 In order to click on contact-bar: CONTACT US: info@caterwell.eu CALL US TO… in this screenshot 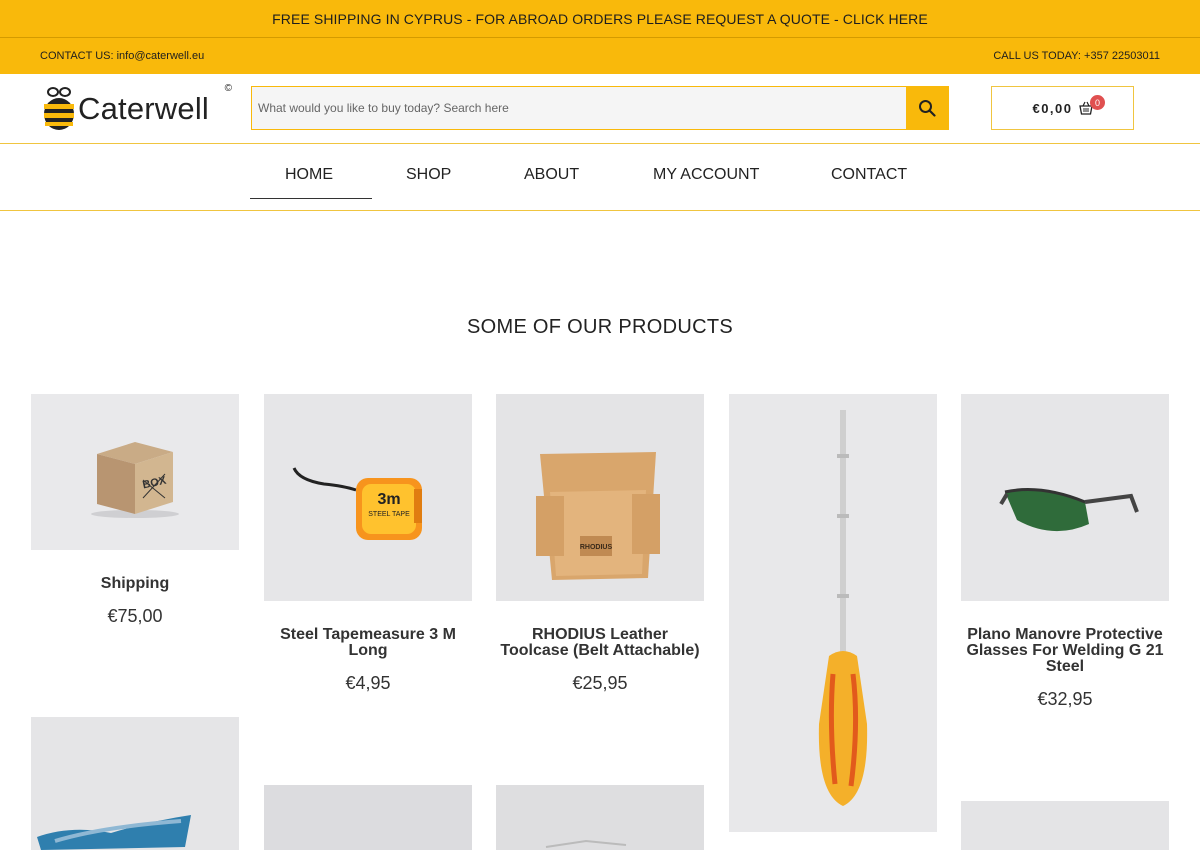, I will do `click(600, 56)`.